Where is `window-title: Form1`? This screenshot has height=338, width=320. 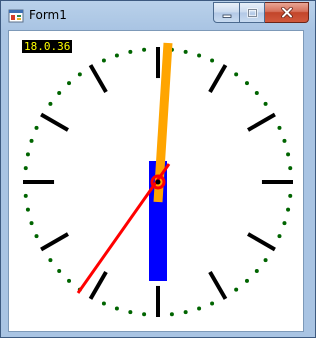 window-title: Form1 is located at coordinates (48, 15).